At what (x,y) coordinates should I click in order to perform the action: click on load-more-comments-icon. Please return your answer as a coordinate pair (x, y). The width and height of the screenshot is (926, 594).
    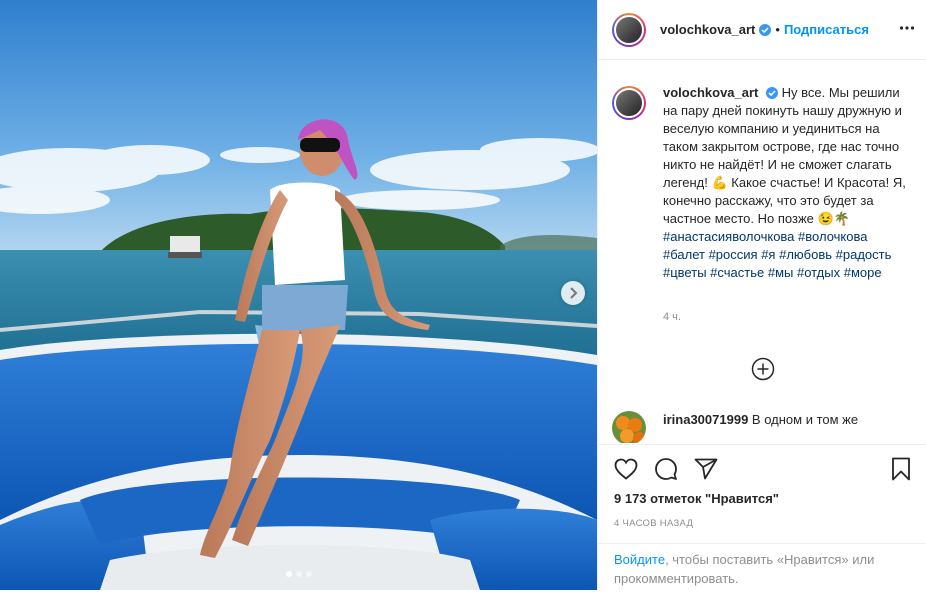
    Looking at the image, I should click on (763, 369).